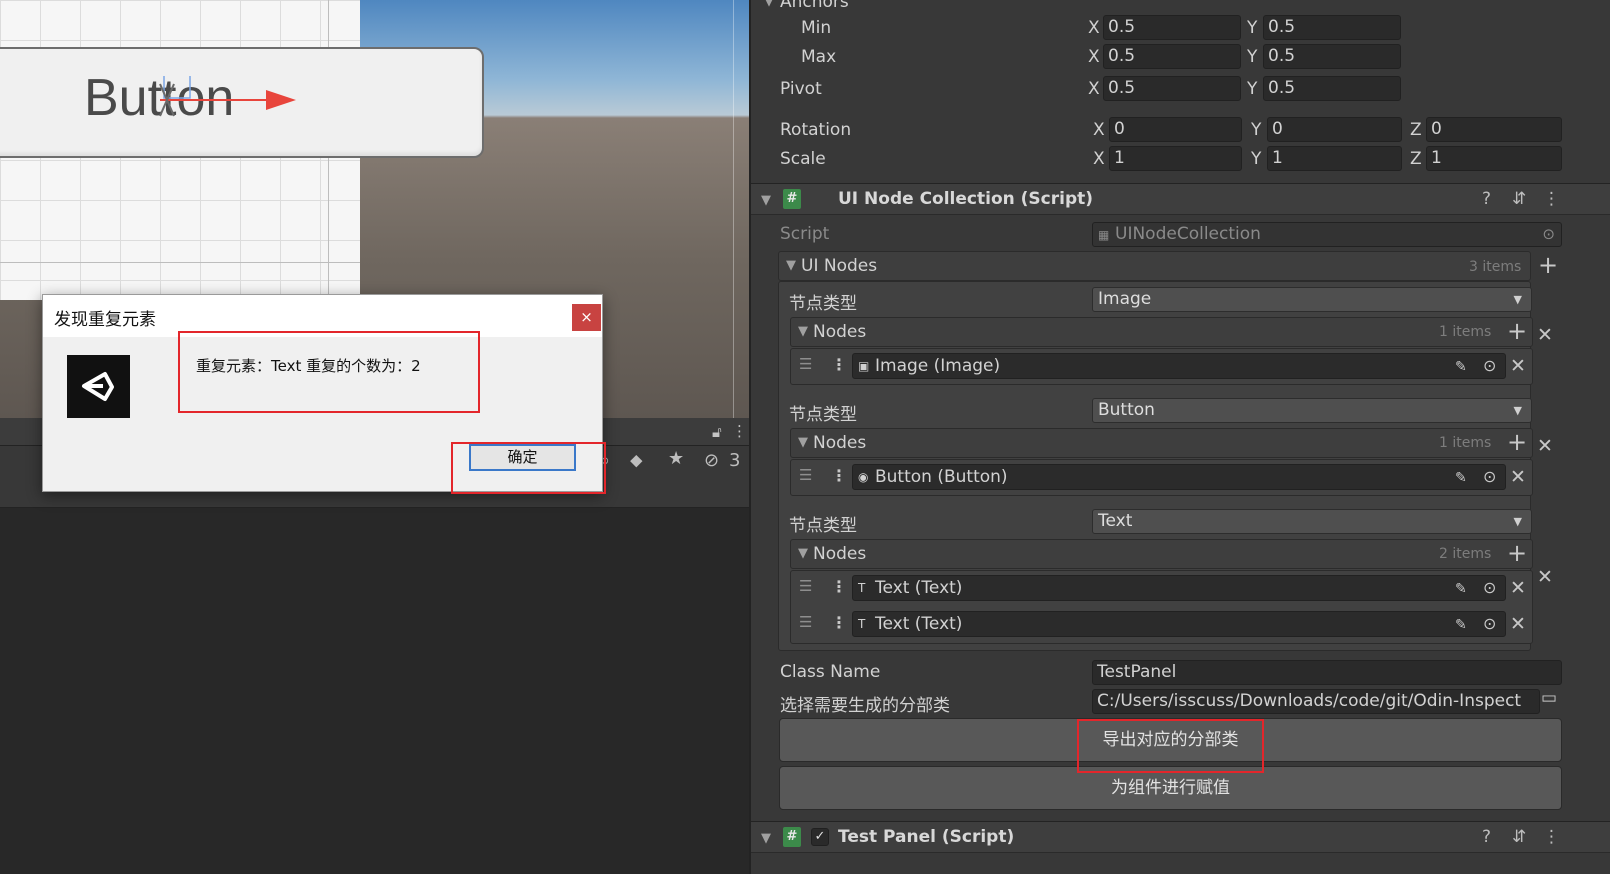  I want to click on nodes-list-header: ▼ Nodes 2 items +, so click(1161, 554).